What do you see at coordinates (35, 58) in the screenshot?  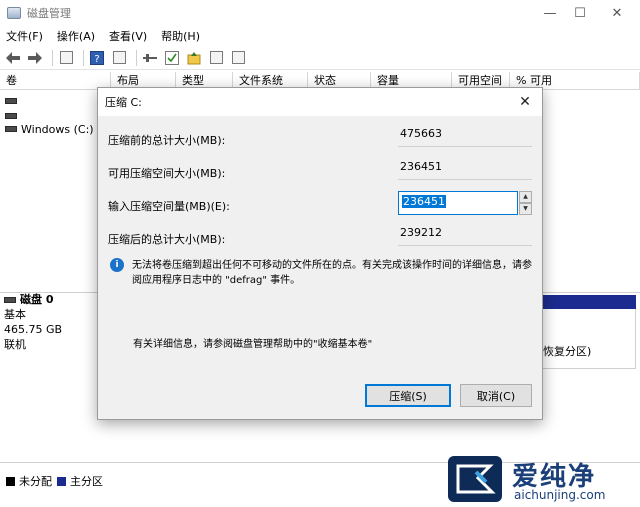 I see `forward-arrow-icon` at bounding box center [35, 58].